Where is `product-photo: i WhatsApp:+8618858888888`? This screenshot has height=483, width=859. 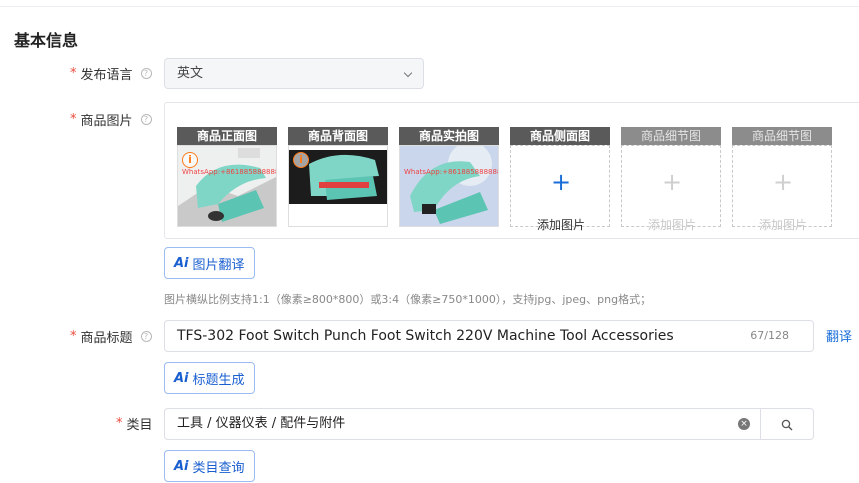
product-photo: i WhatsApp:+8618858888888 is located at coordinates (227, 186).